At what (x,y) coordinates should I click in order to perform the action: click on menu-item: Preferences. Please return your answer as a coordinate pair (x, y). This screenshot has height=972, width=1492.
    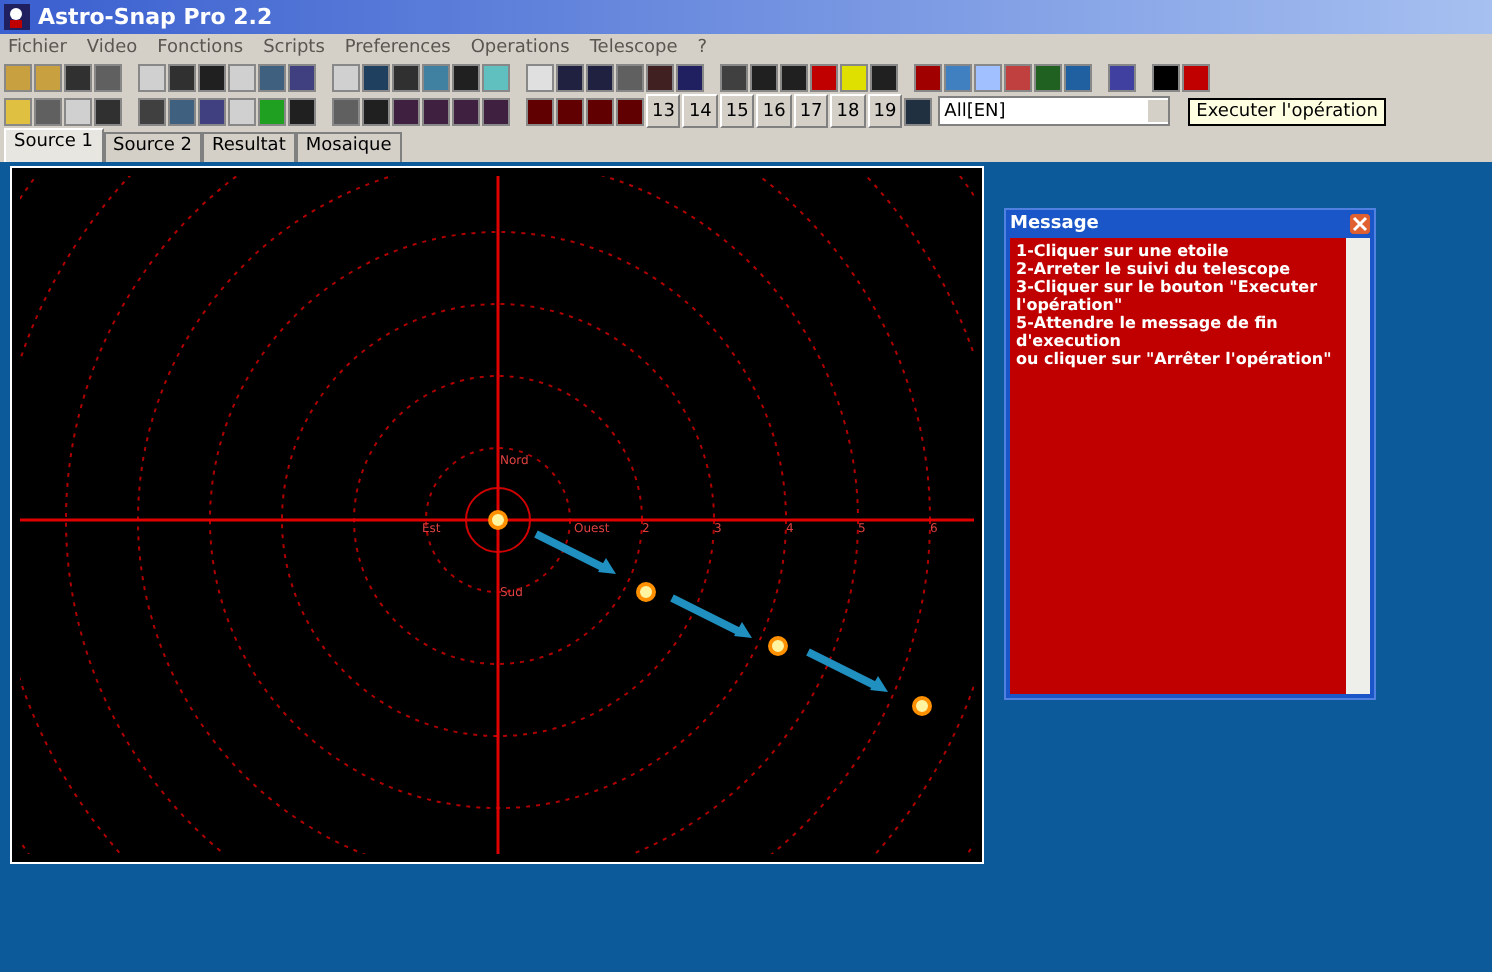
    Looking at the image, I should click on (397, 47).